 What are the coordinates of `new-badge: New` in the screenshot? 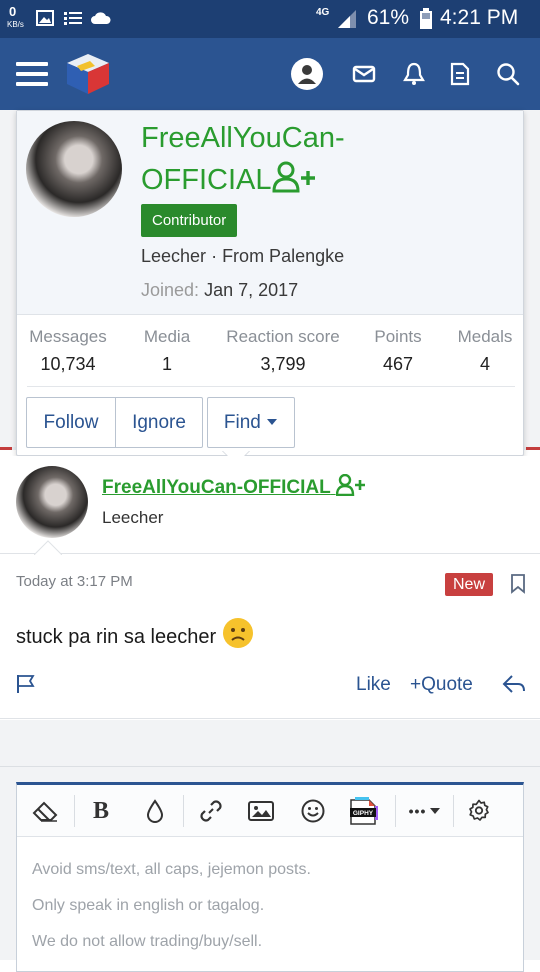 It's located at (469, 584).